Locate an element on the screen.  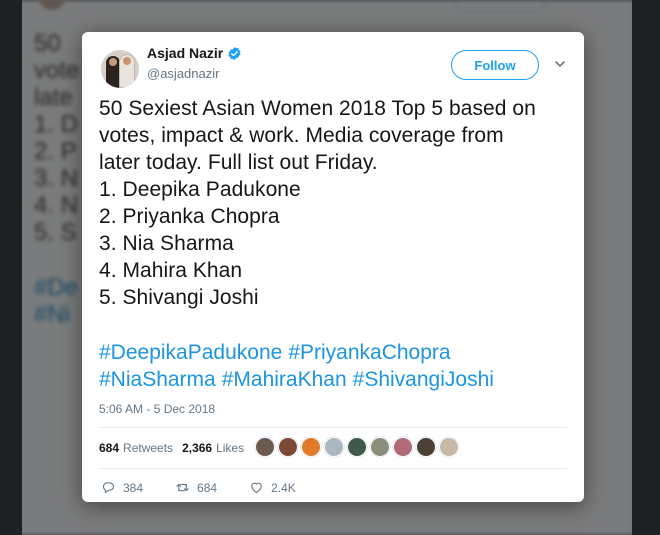
liker-avatars is located at coordinates (357, 447).